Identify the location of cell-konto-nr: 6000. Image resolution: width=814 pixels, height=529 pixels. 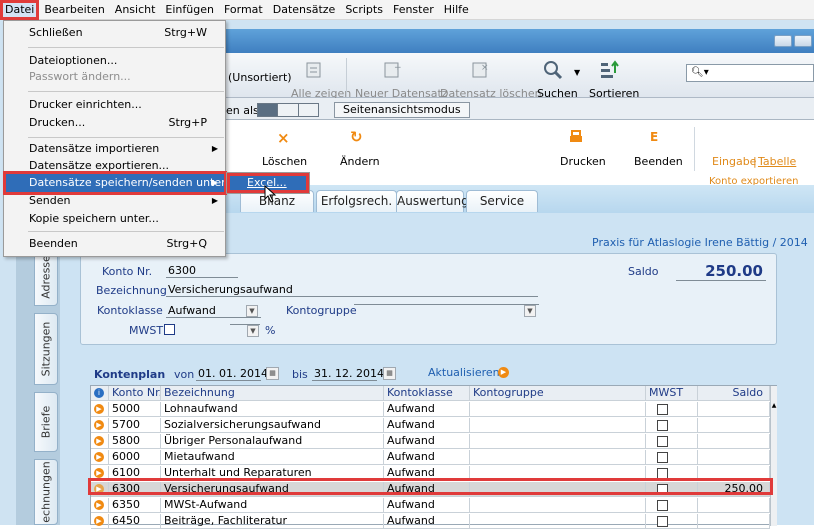
(135, 457).